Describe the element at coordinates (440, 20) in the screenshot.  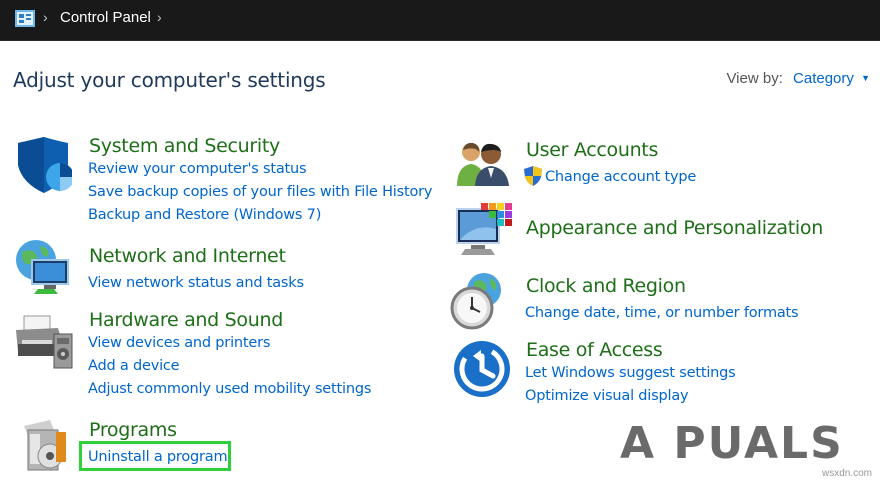
I see `address-bar: › Control Panel ›` at that location.